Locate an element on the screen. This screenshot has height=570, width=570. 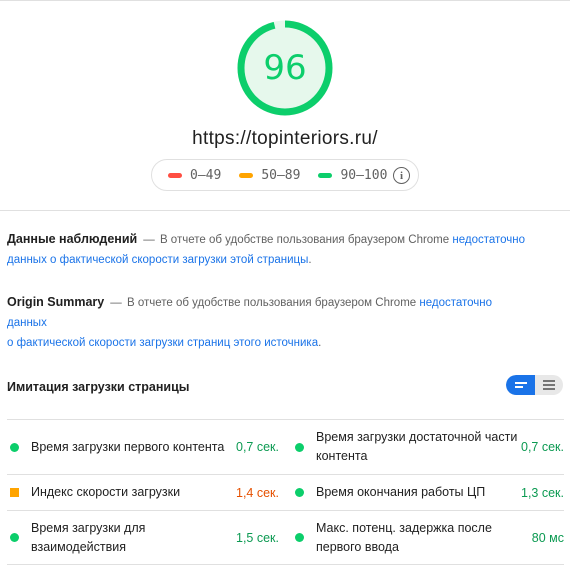
info-icon: i is located at coordinates (401, 175).